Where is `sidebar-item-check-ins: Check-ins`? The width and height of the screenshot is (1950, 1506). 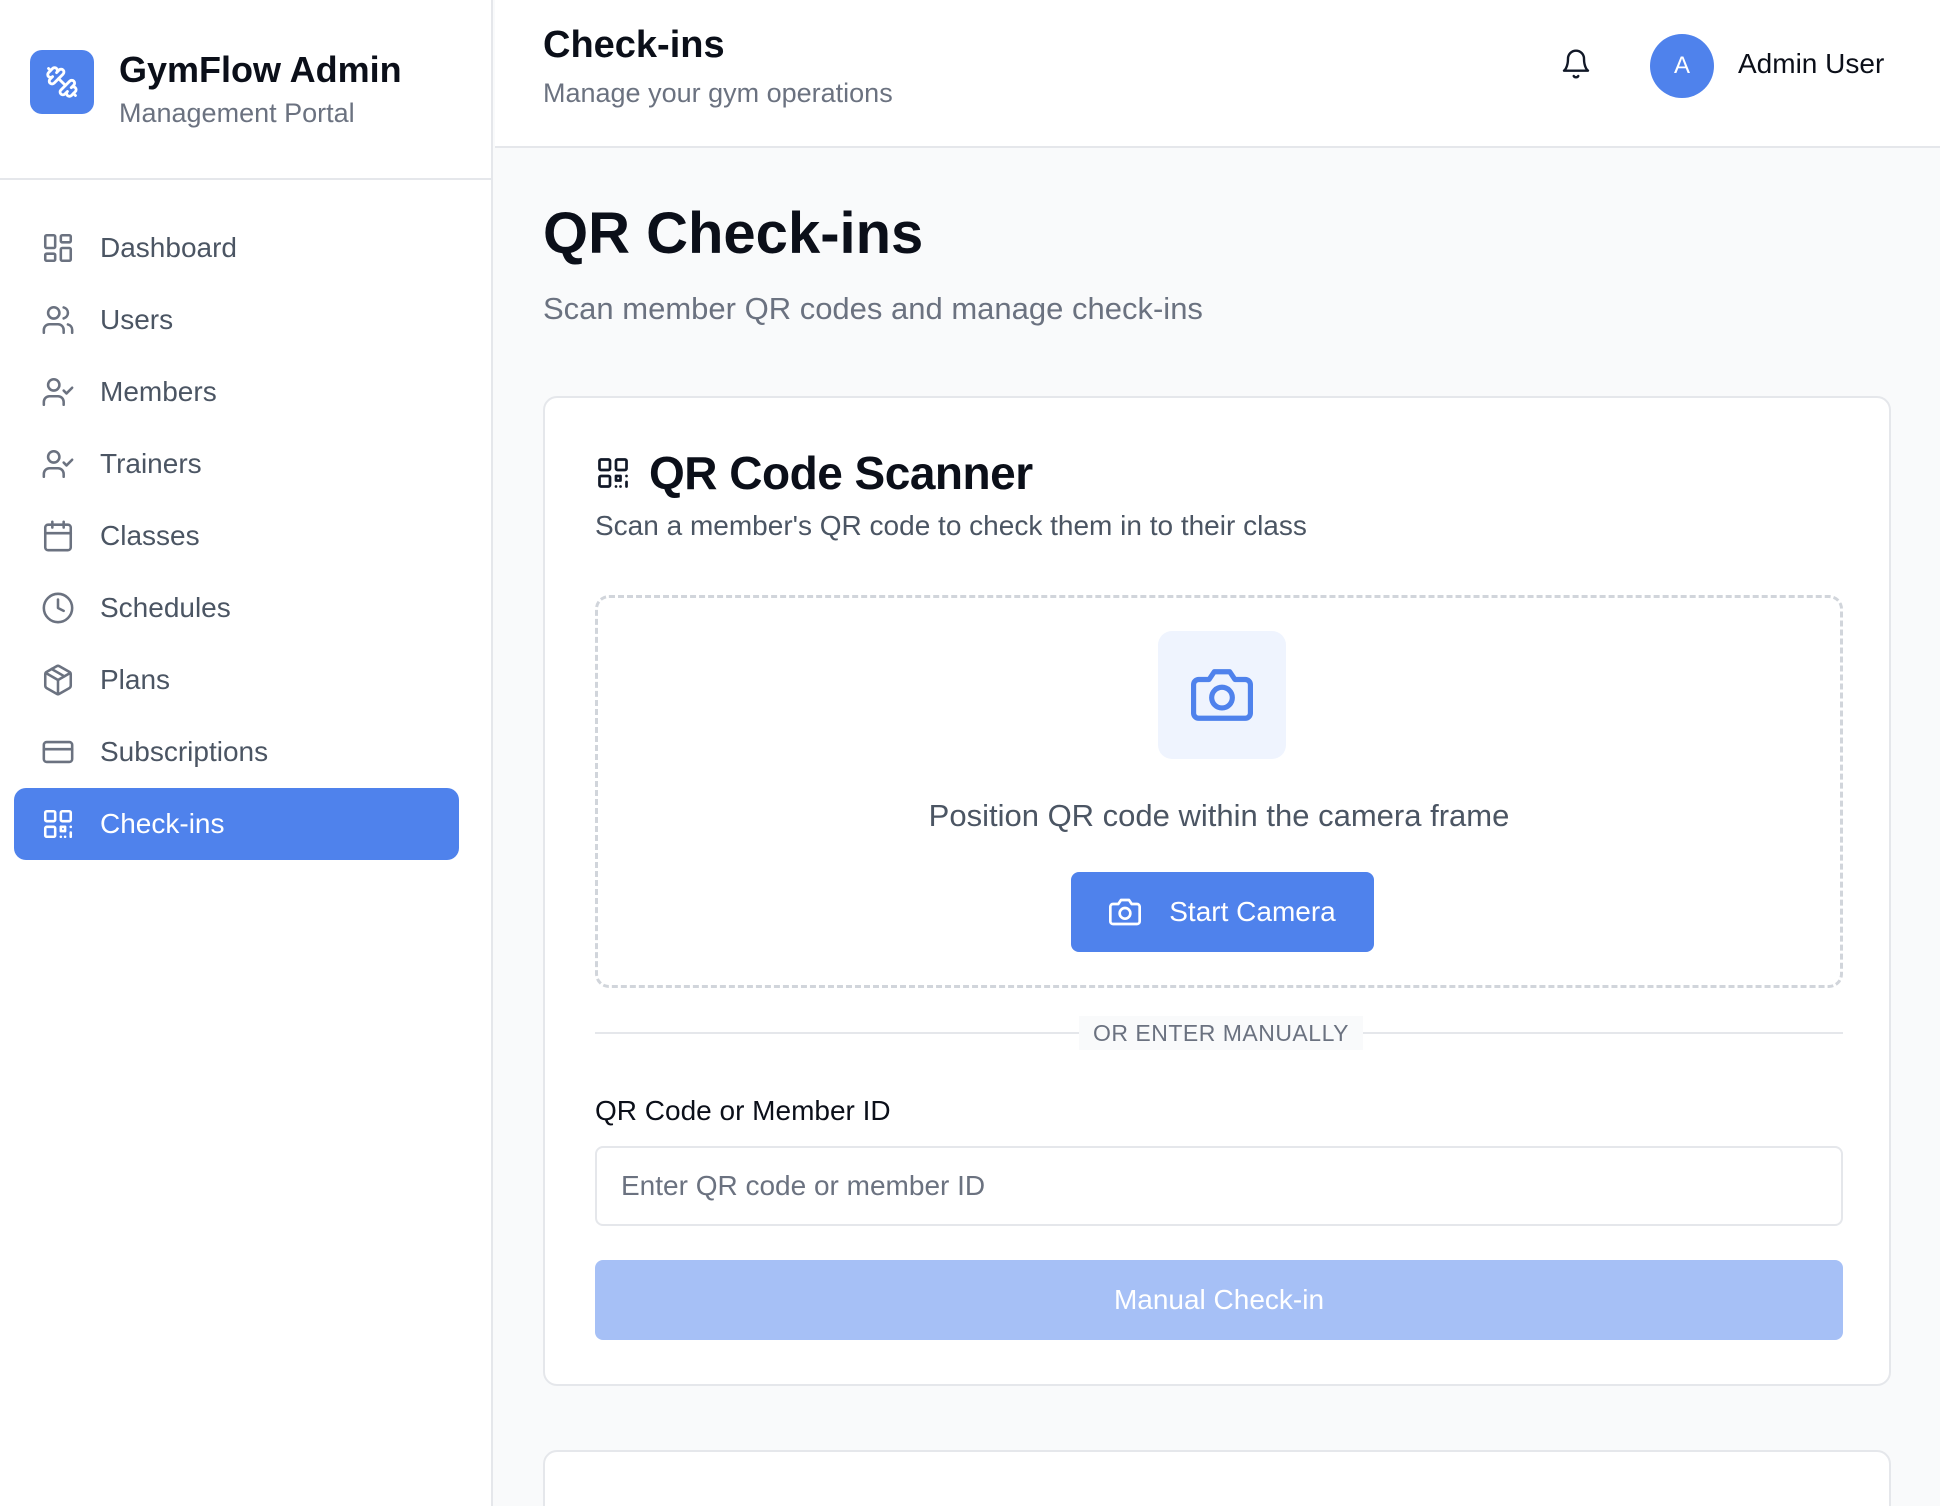 sidebar-item-check-ins: Check-ins is located at coordinates (236, 824).